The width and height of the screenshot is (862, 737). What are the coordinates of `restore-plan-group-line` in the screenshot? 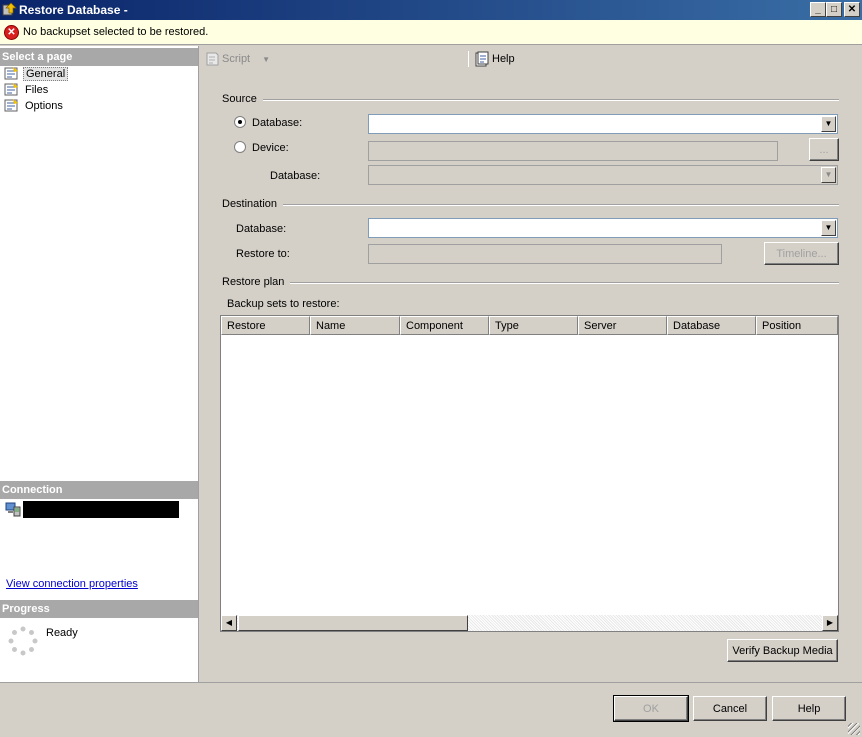 It's located at (530, 283).